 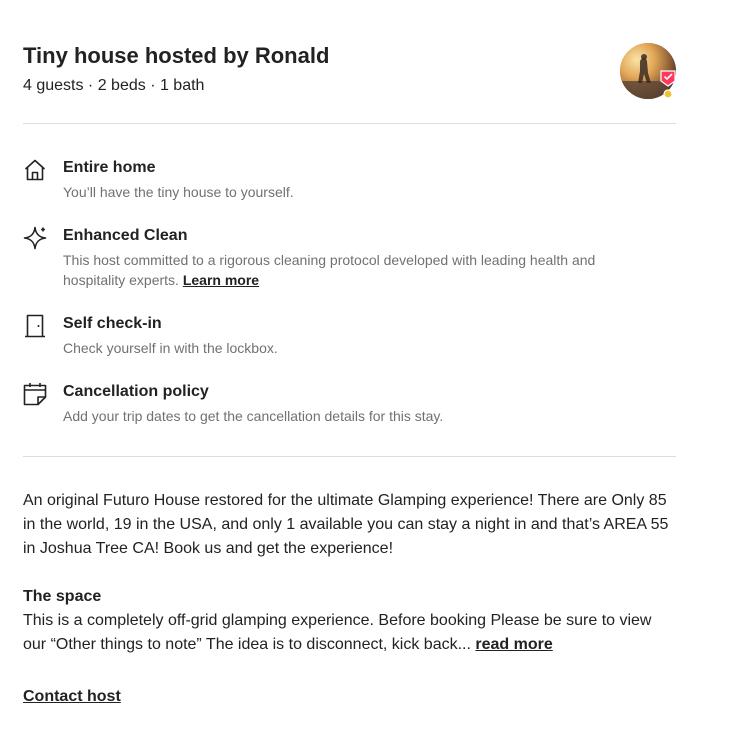 I want to click on highlight-description: You’ll have the tiny house to yourself., so click(x=178, y=192).